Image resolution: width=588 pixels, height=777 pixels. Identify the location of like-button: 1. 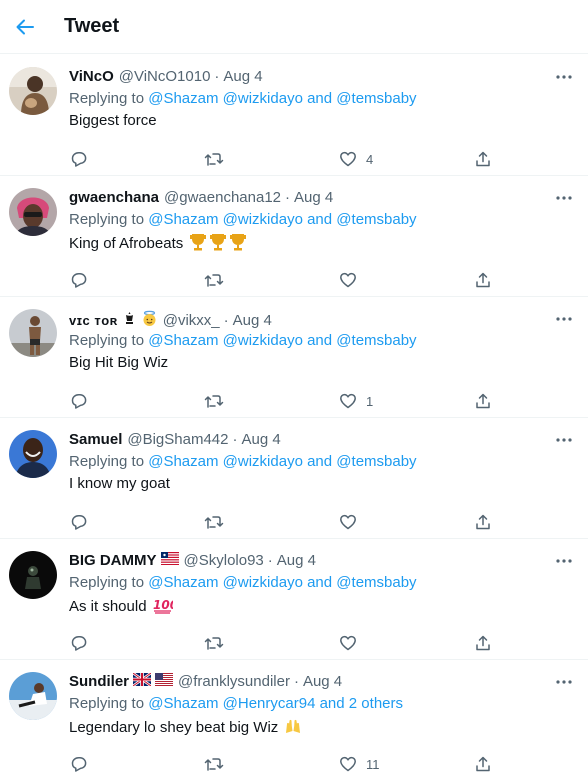
(356, 401).